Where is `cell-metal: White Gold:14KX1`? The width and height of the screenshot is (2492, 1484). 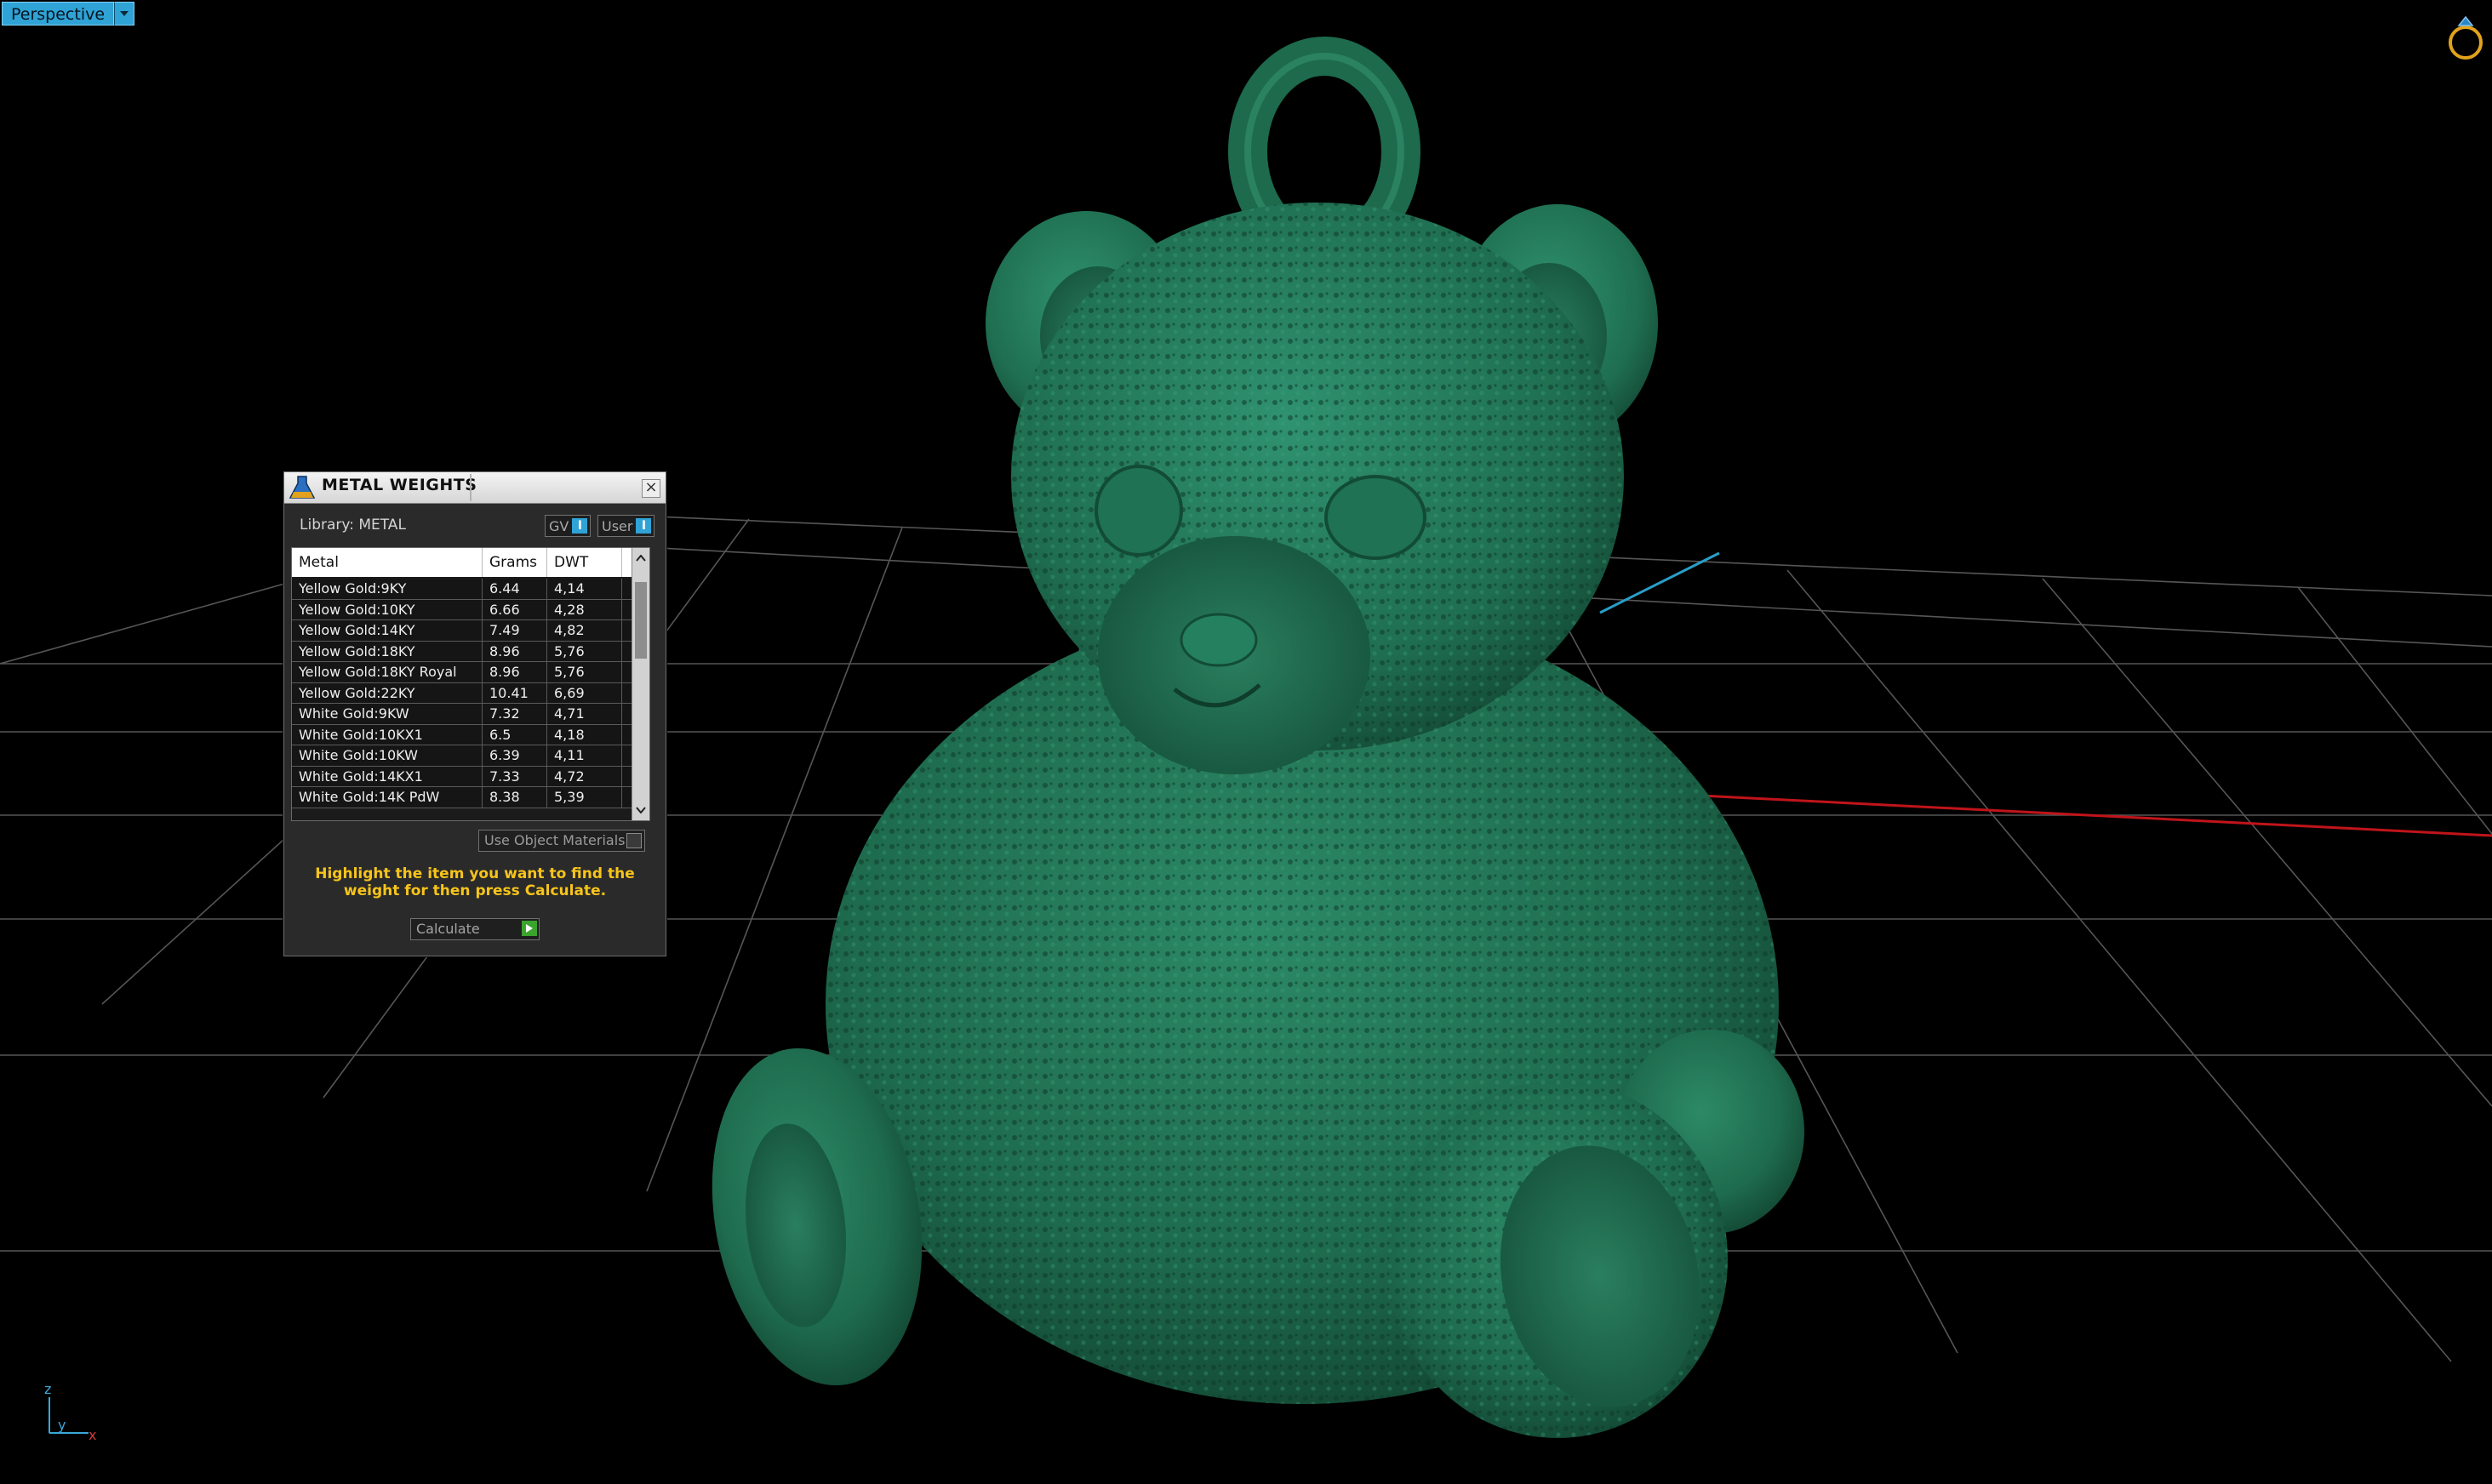 cell-metal: White Gold:14KX1 is located at coordinates (387, 776).